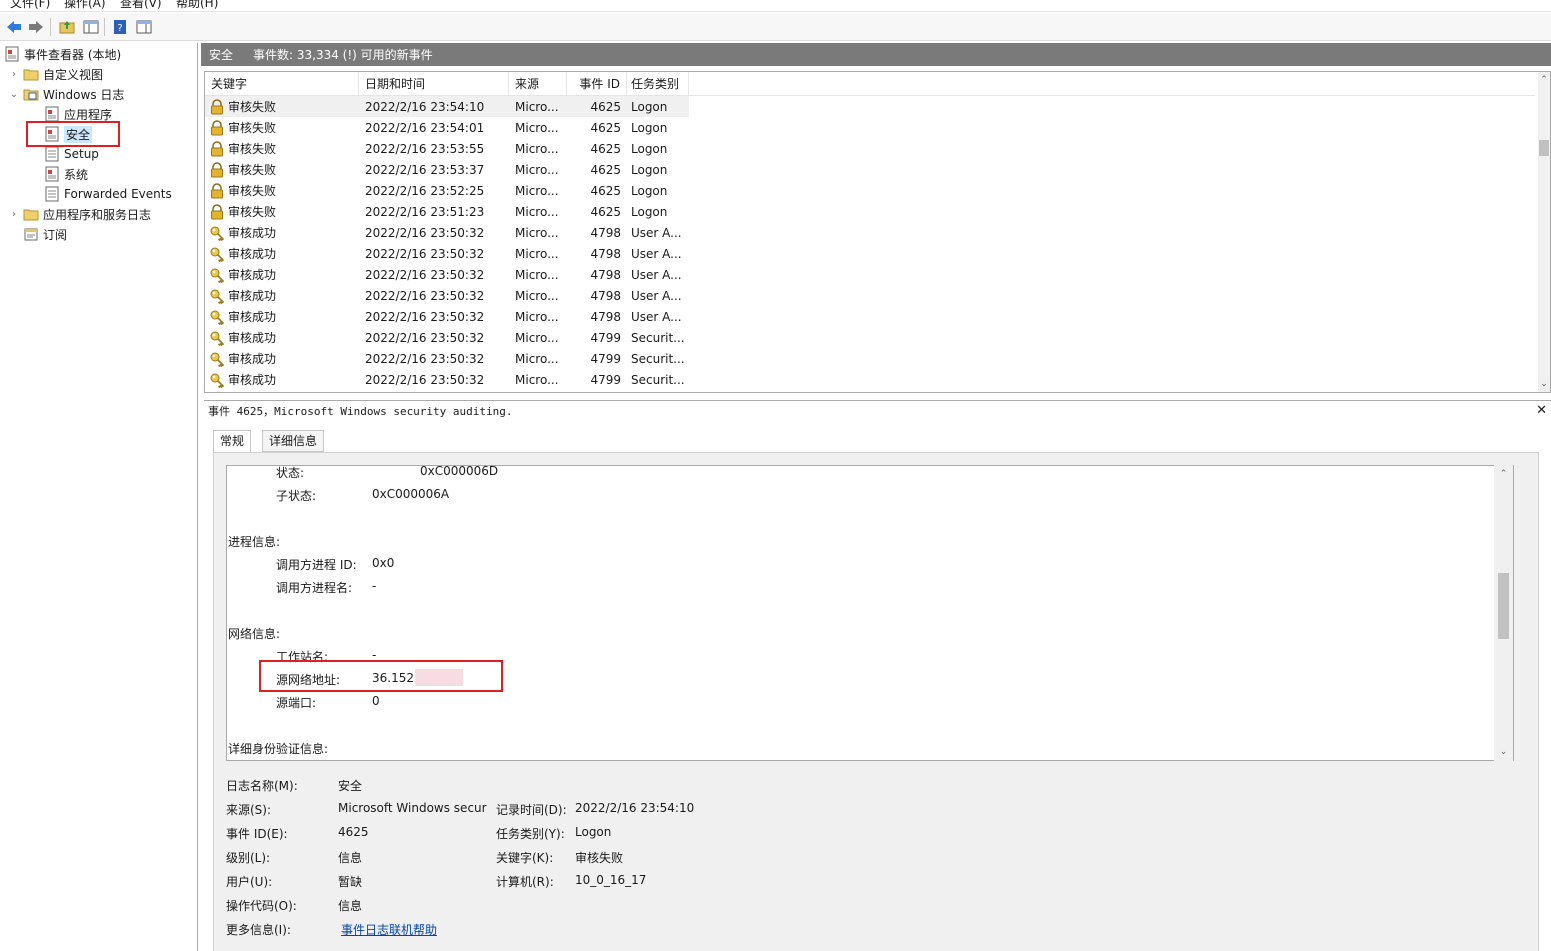  I want to click on message-scrollbar: ⌃ ⌄, so click(1503, 613).